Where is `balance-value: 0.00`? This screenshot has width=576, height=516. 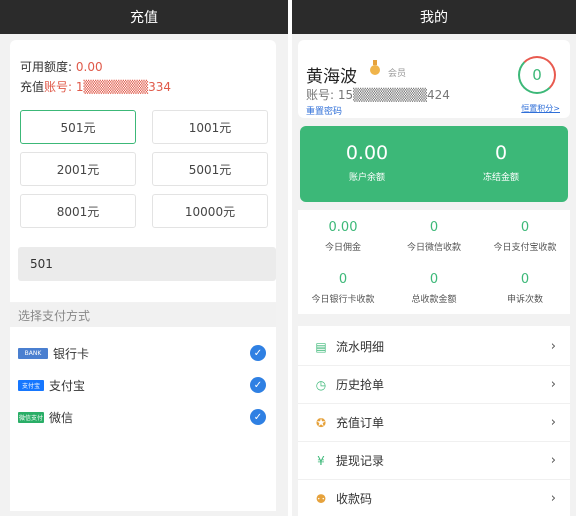 balance-value: 0.00 is located at coordinates (367, 153).